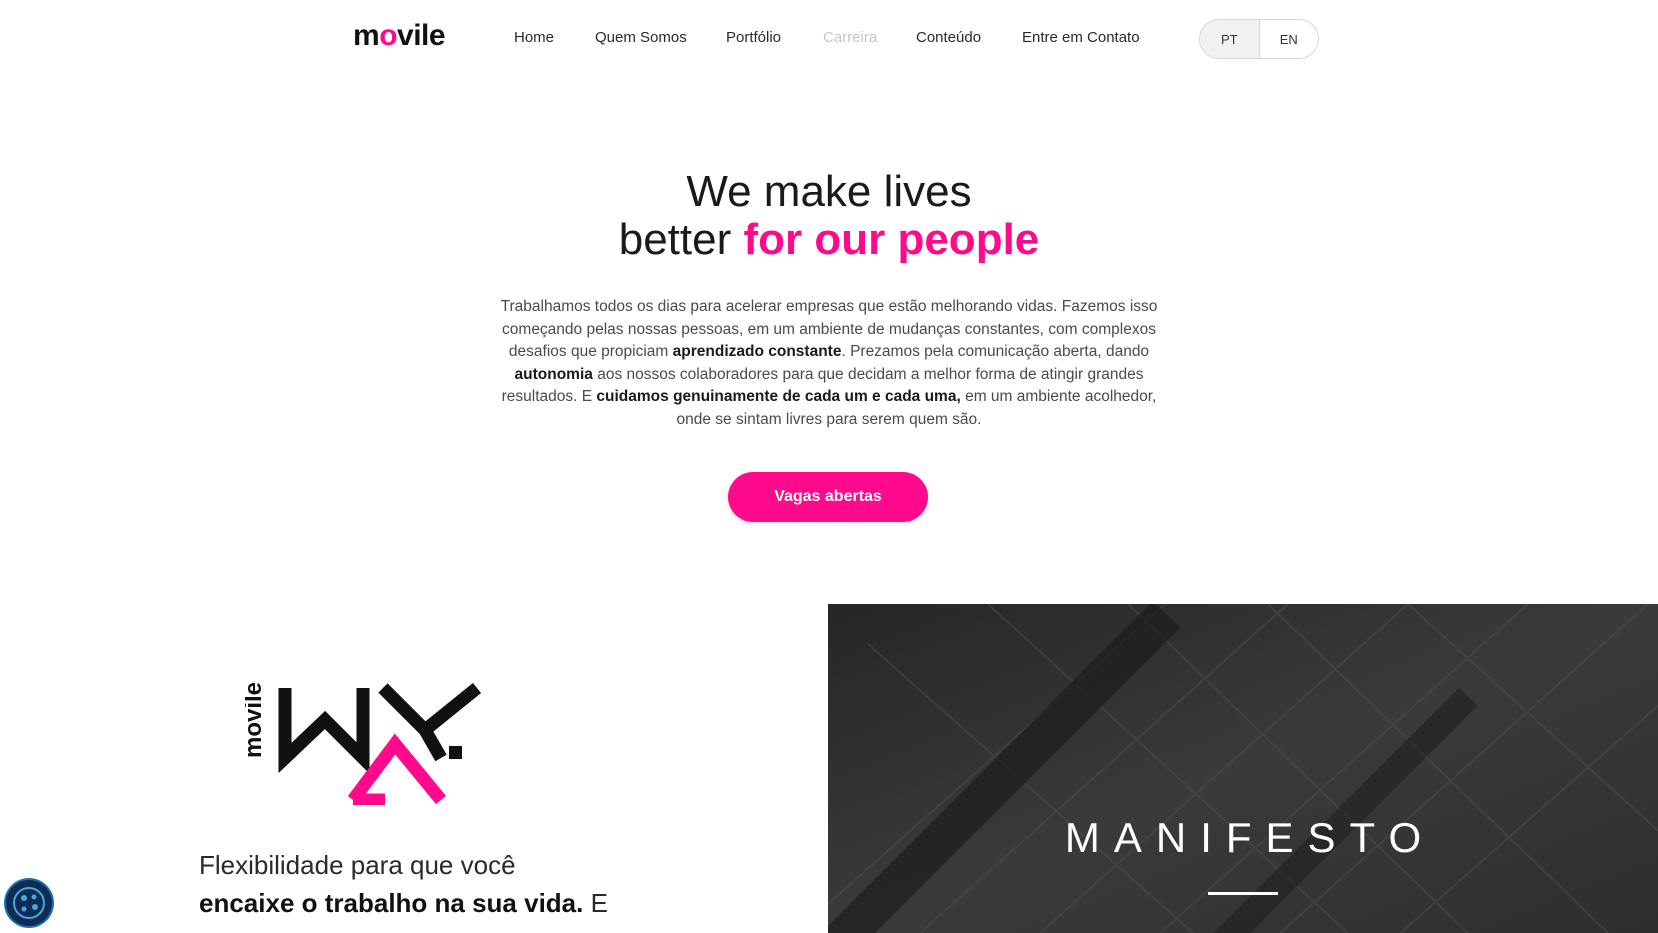  Describe the element at coordinates (850, 38) in the screenshot. I see `nav-item-carreira: Carreira` at that location.